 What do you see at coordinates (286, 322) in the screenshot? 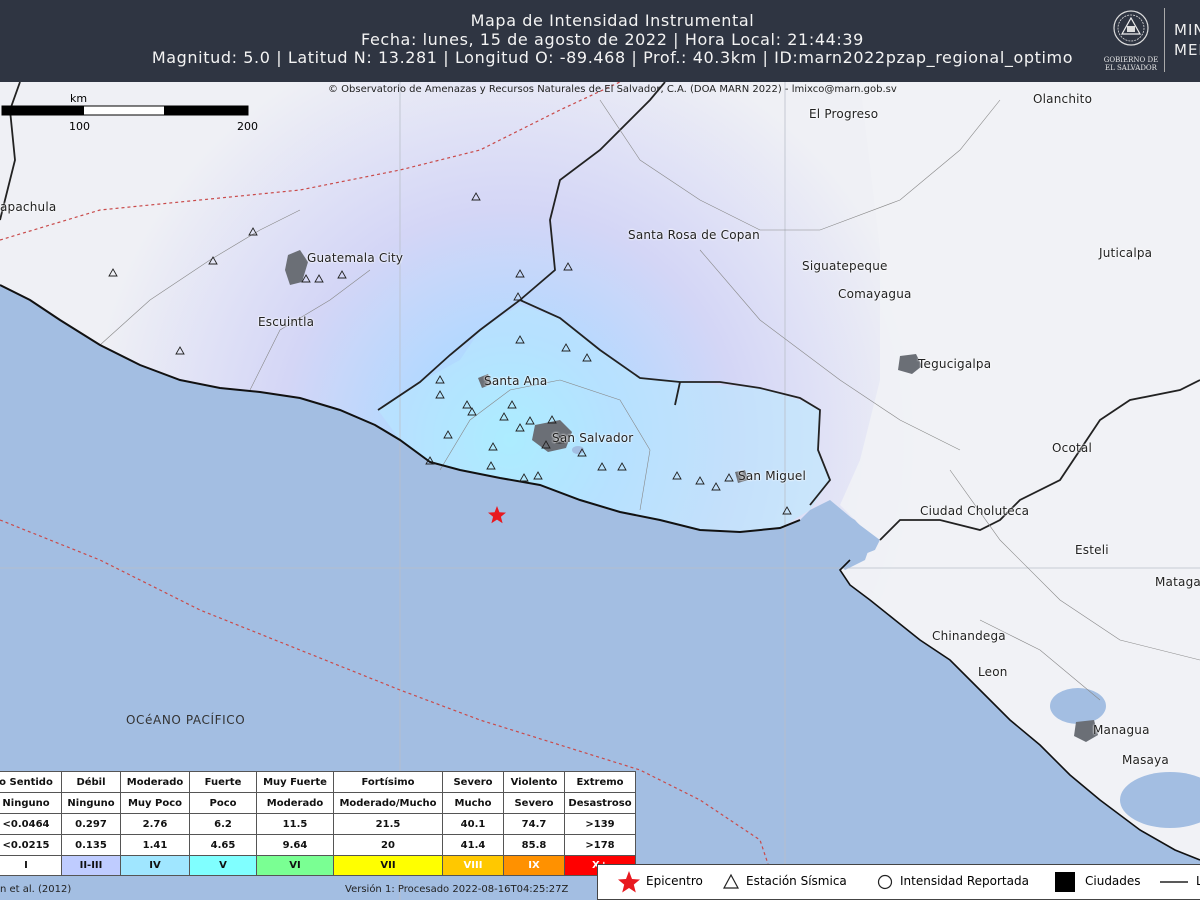
I see `place-label-escuintla: Escuintla` at bounding box center [286, 322].